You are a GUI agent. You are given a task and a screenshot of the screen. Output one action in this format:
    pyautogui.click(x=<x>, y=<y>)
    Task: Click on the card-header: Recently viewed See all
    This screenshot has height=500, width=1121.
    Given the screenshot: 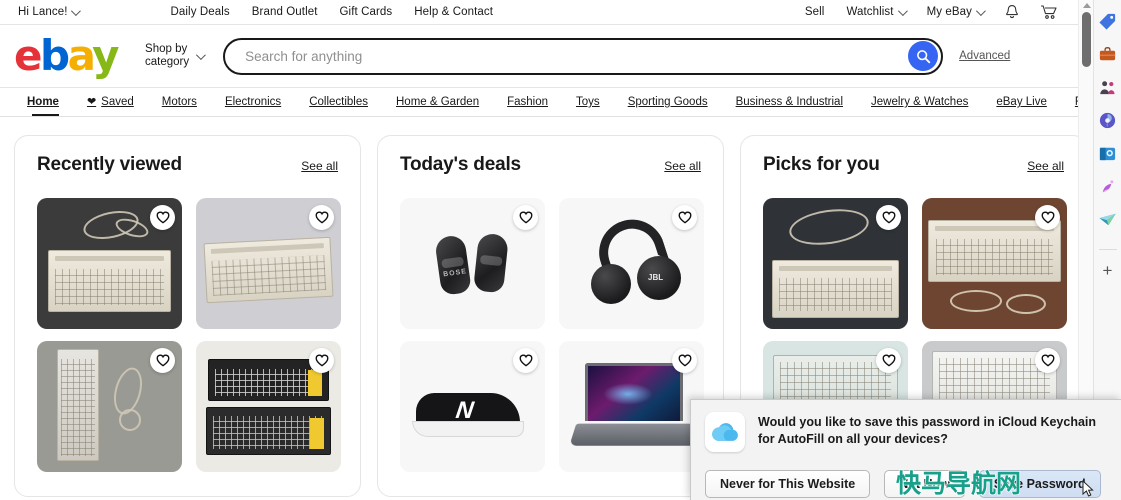 What is the action you would take?
    pyautogui.click(x=187, y=165)
    